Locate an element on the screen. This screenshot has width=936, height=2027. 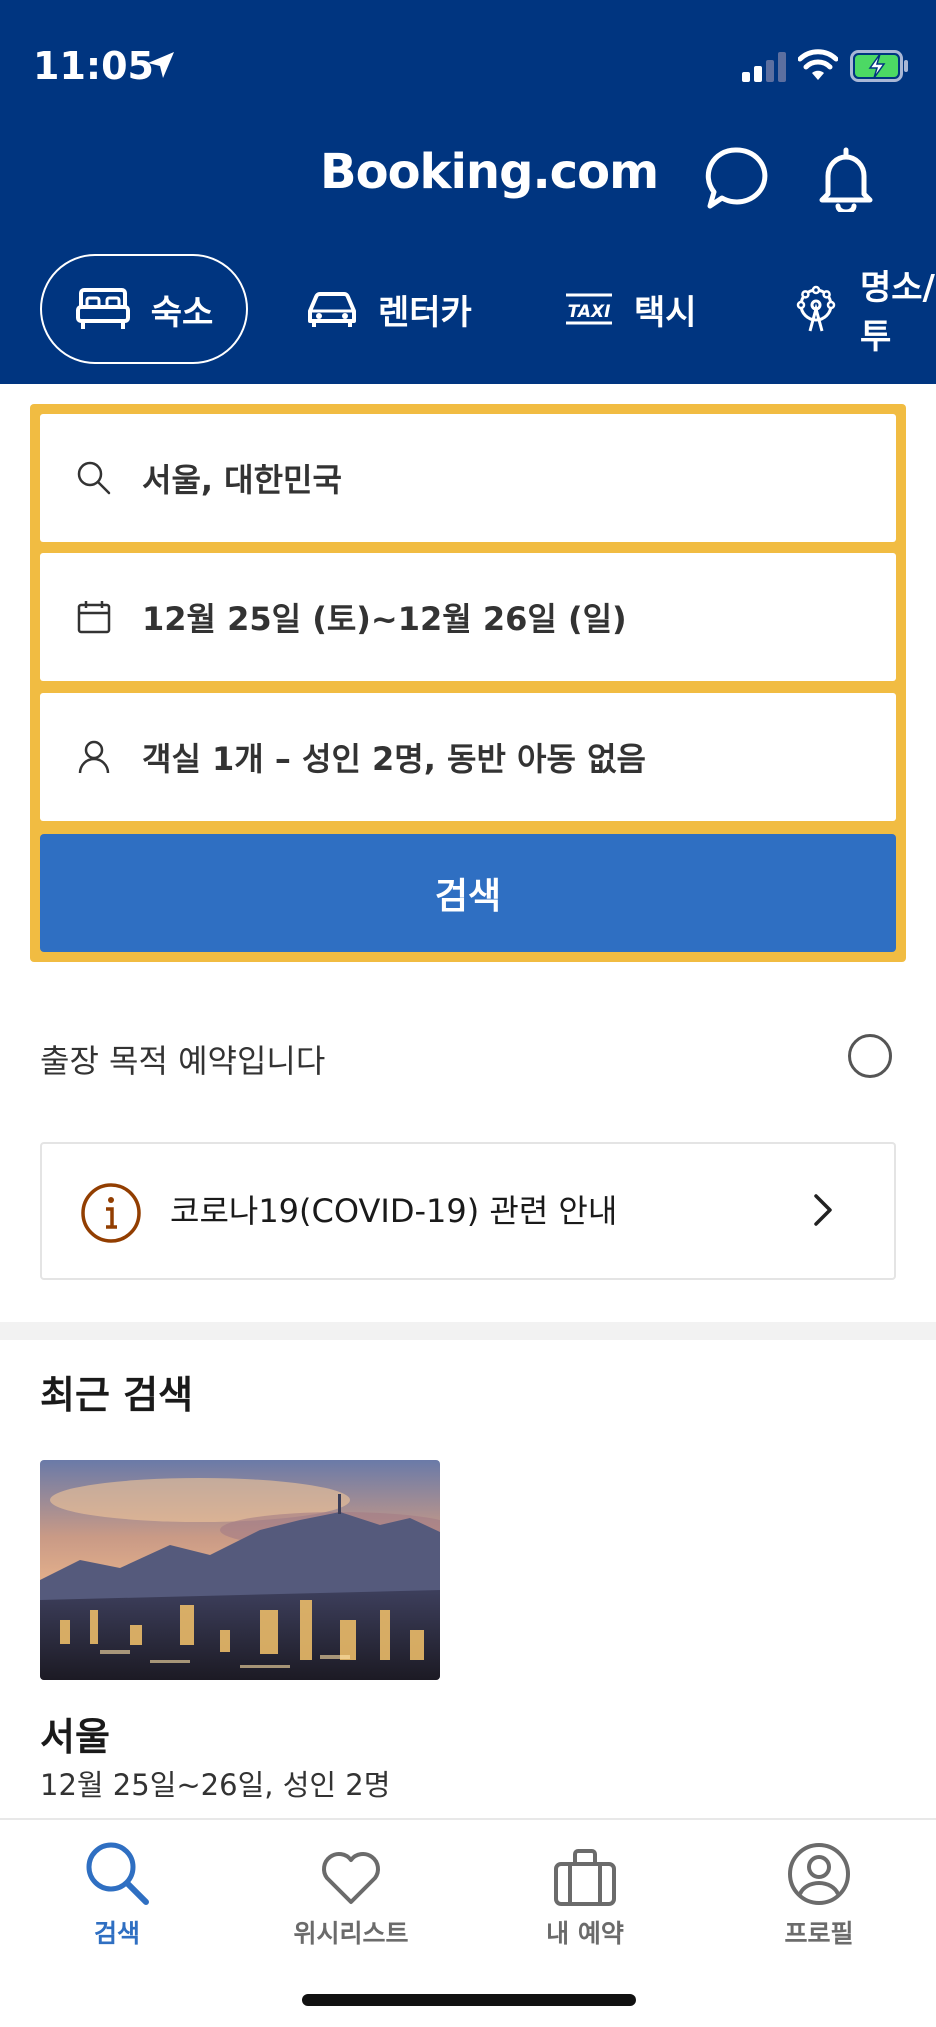
battery-icon is located at coordinates (879, 66).